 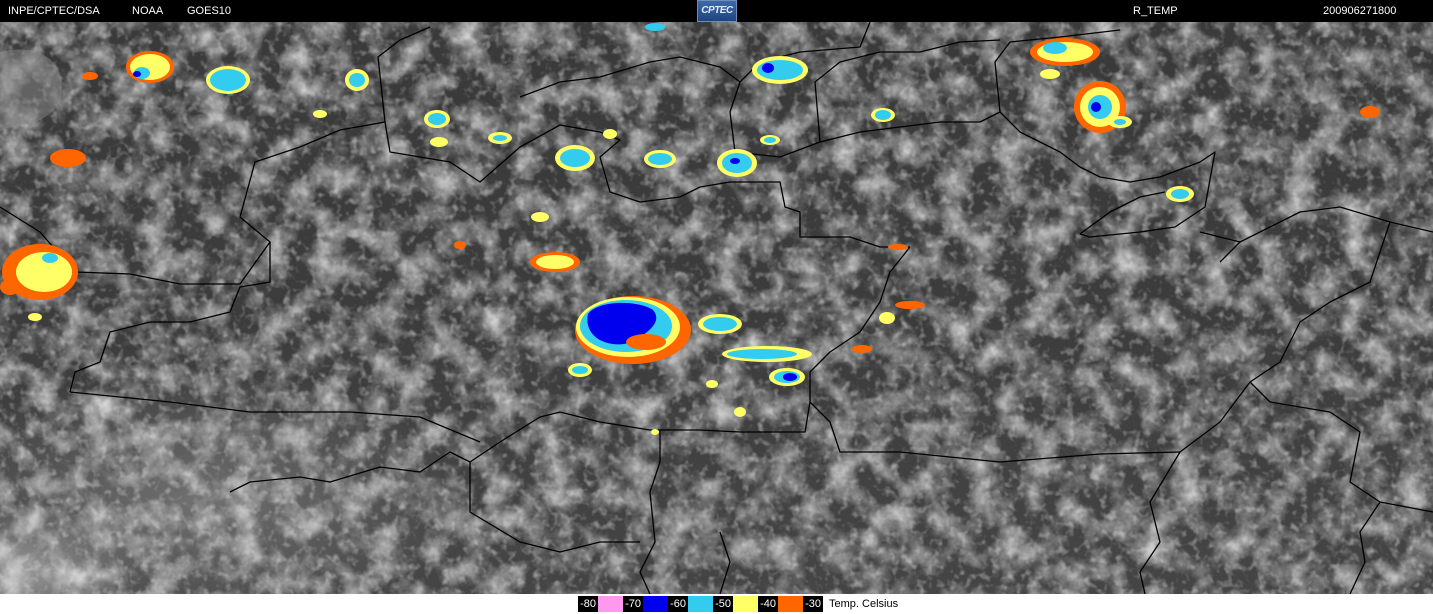 What do you see at coordinates (1155, 11) in the screenshot?
I see `product-label: R_TEMP` at bounding box center [1155, 11].